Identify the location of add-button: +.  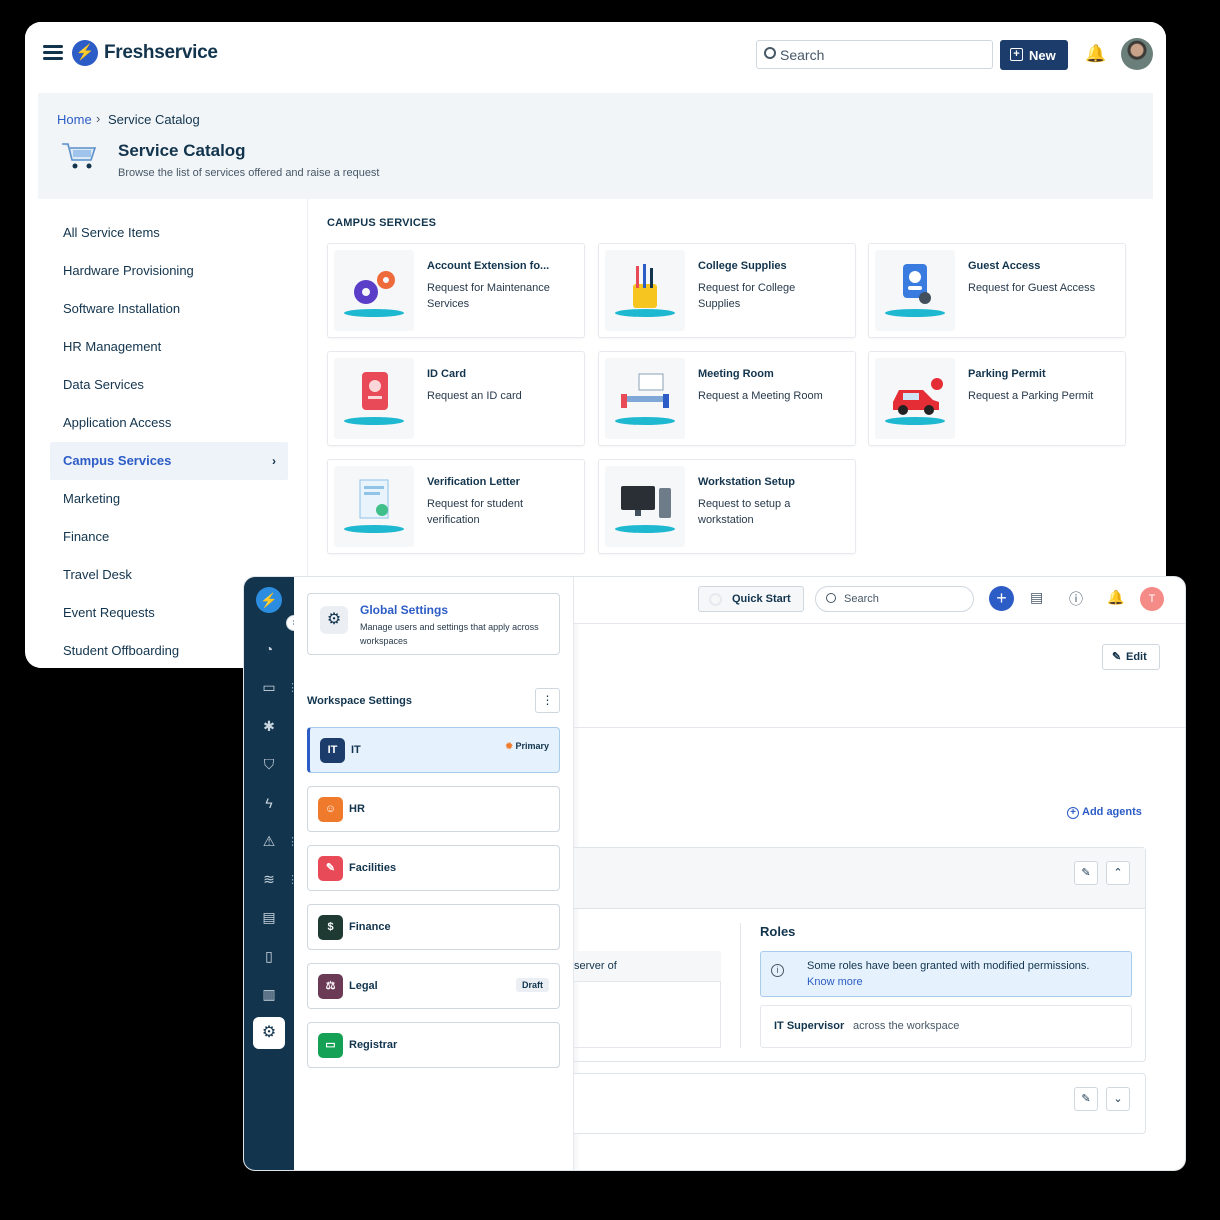
(1001, 598).